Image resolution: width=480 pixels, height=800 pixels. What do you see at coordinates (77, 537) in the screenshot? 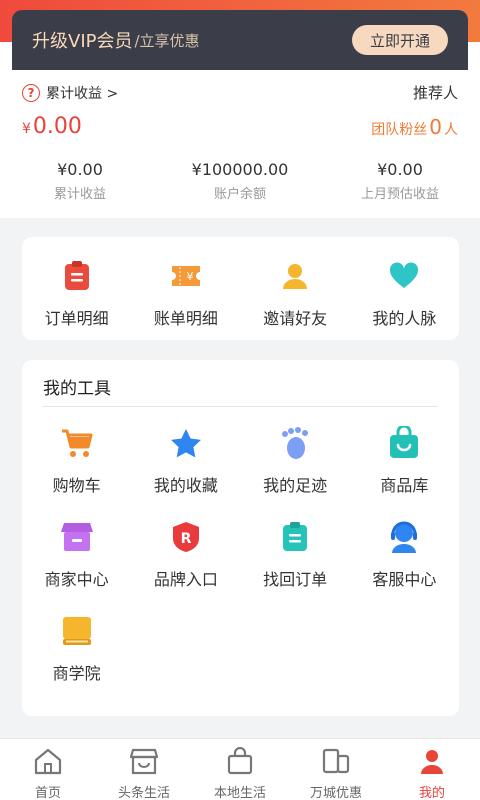
I see `shop-icon` at bounding box center [77, 537].